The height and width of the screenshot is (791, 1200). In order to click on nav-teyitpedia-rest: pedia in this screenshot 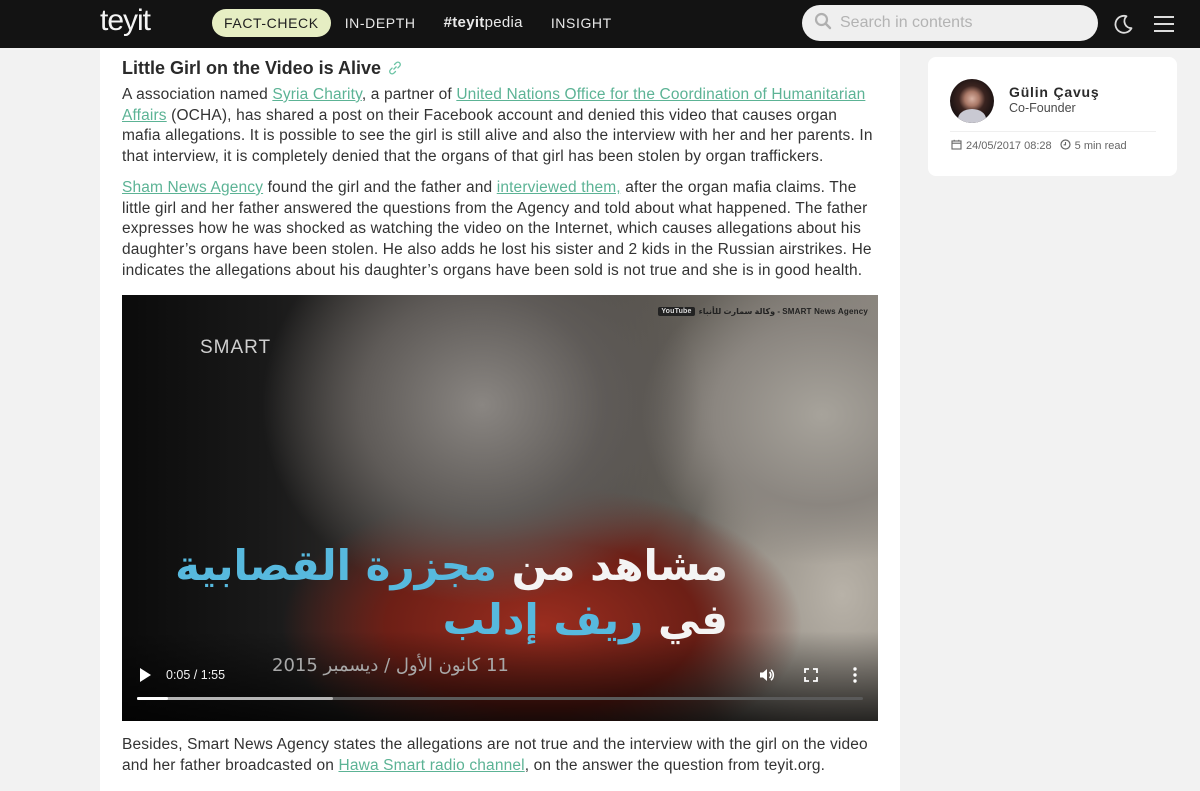, I will do `click(503, 22)`.